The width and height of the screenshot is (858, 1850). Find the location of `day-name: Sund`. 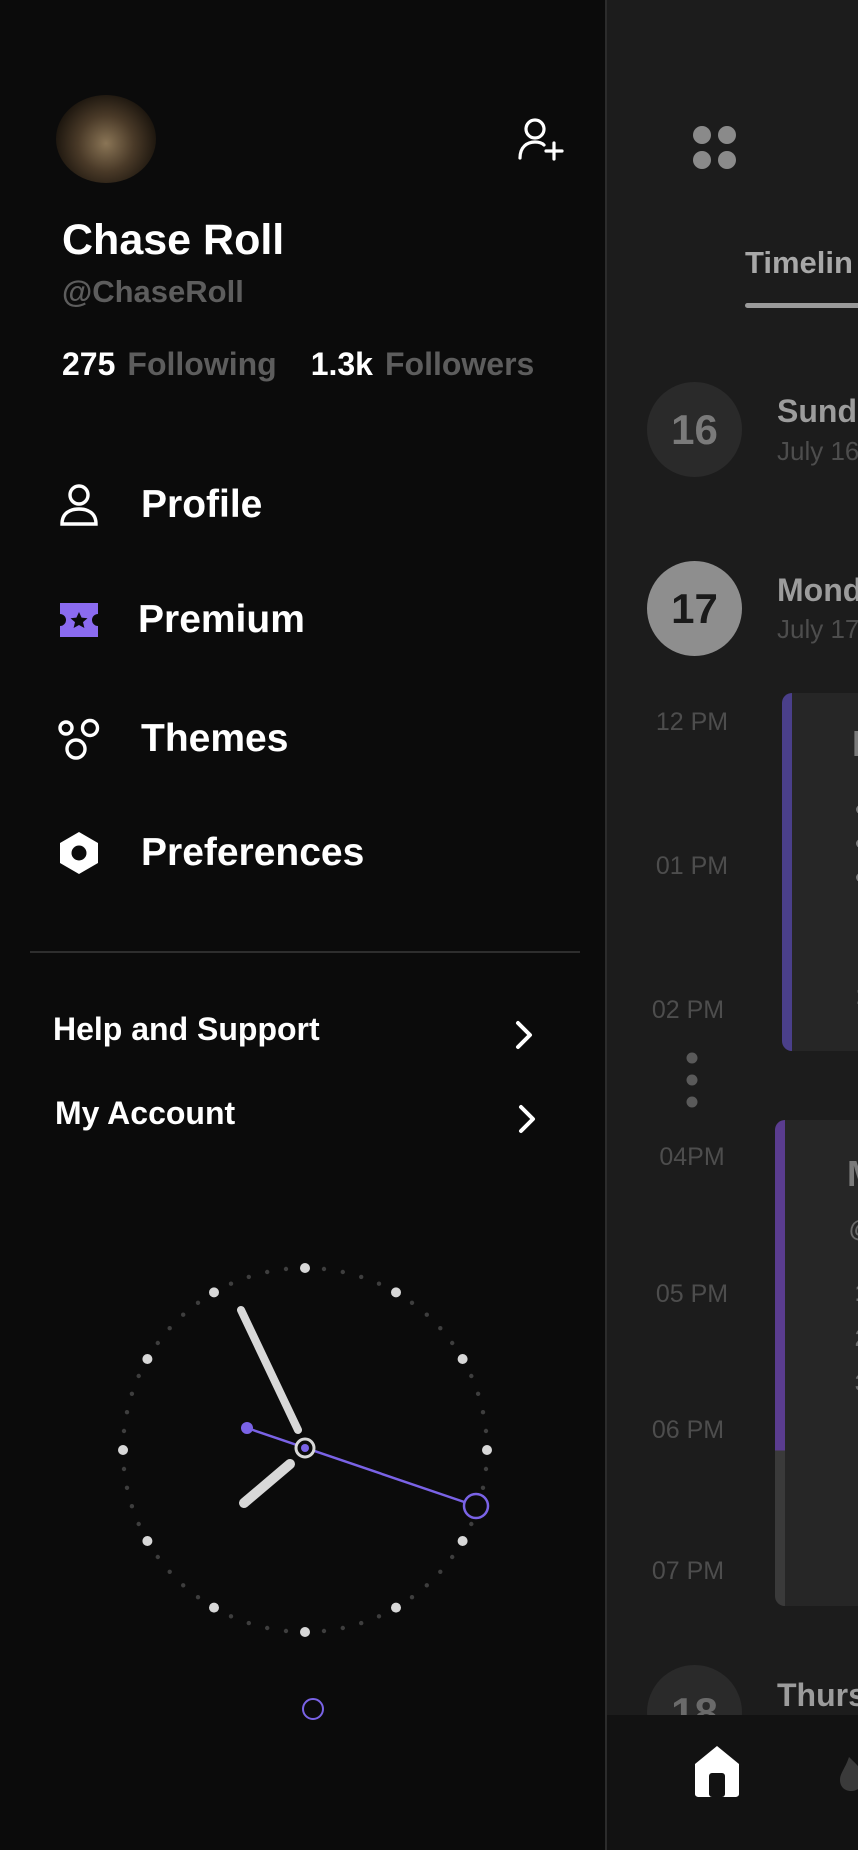

day-name: Sund is located at coordinates (817, 411).